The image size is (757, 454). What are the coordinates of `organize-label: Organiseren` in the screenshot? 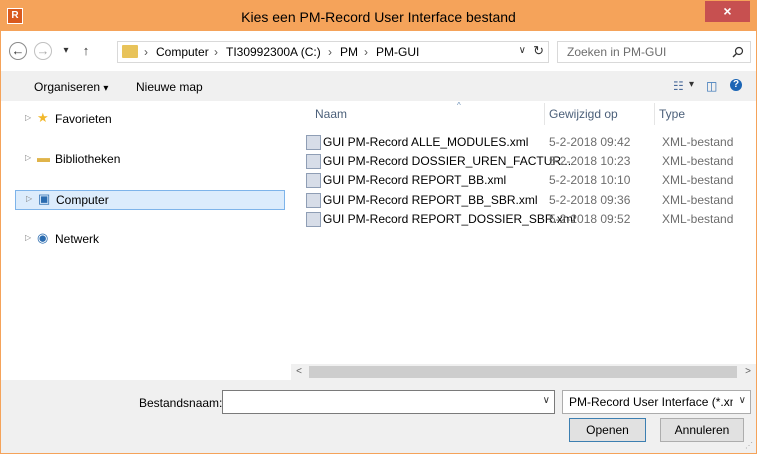 It's located at (67, 87).